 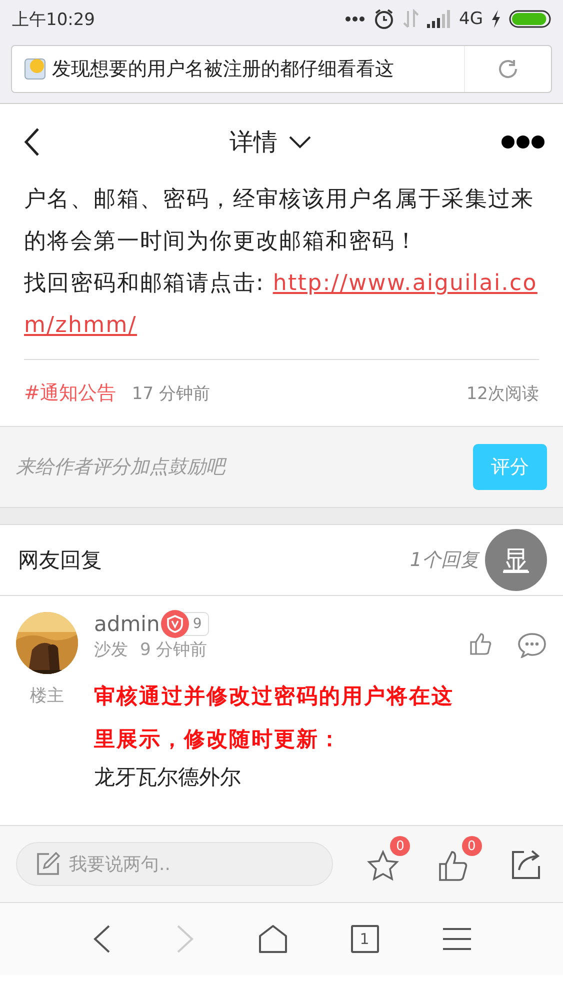 I want to click on star-icon, so click(x=382, y=866).